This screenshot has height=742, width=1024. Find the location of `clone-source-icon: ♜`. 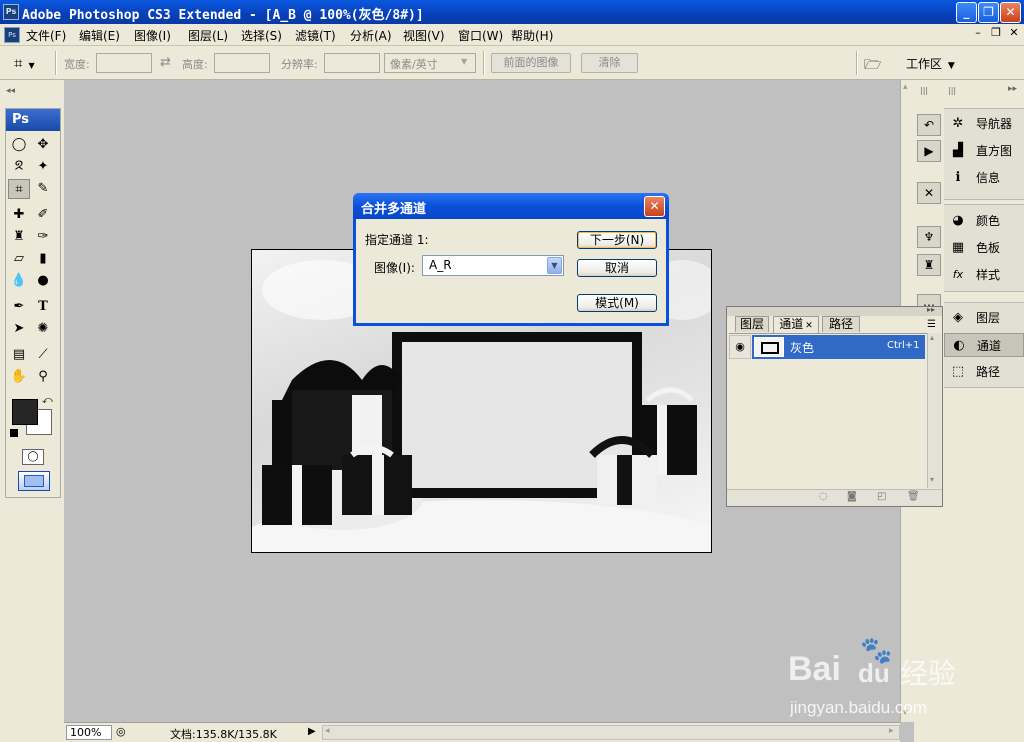

clone-source-icon: ♜ is located at coordinates (929, 265).